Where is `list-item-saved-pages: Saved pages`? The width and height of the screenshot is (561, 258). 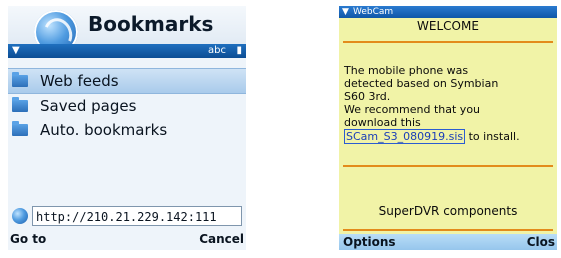 list-item-saved-pages: Saved pages is located at coordinates (127, 106).